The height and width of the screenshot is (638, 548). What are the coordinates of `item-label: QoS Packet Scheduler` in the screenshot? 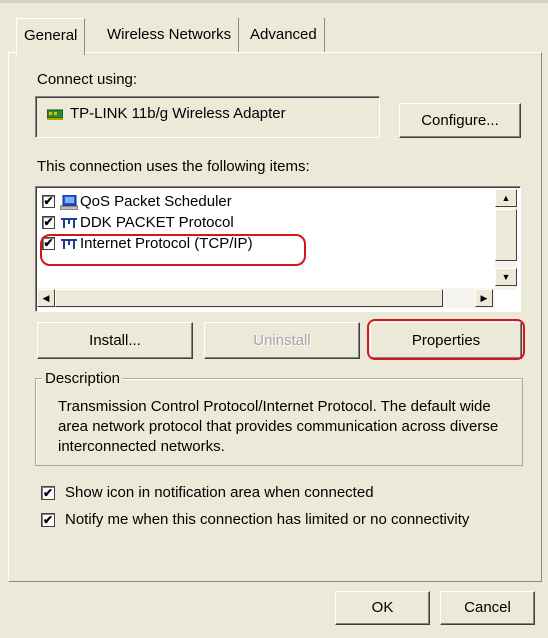 It's located at (156, 201).